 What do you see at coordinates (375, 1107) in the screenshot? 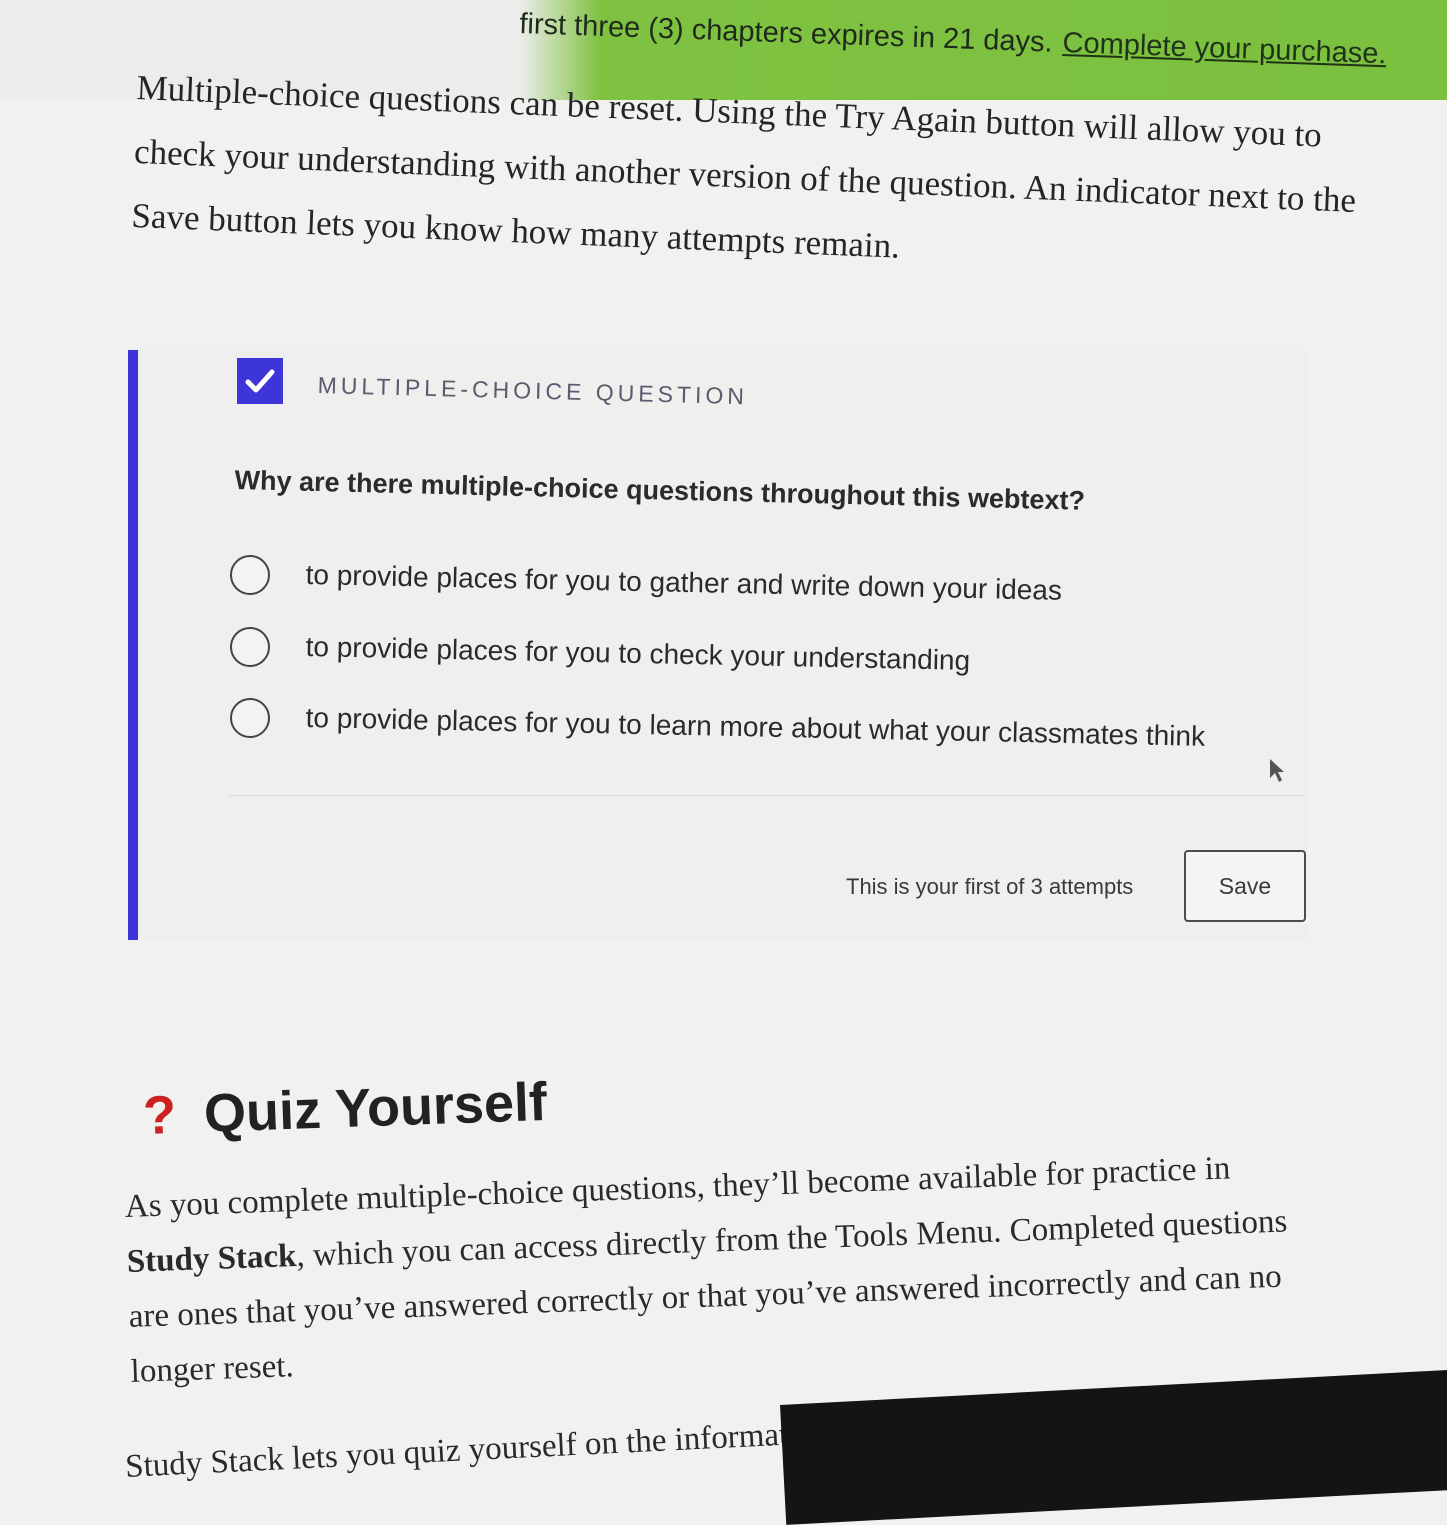
I see `quiz-title-text: Quiz Yourself` at bounding box center [375, 1107].